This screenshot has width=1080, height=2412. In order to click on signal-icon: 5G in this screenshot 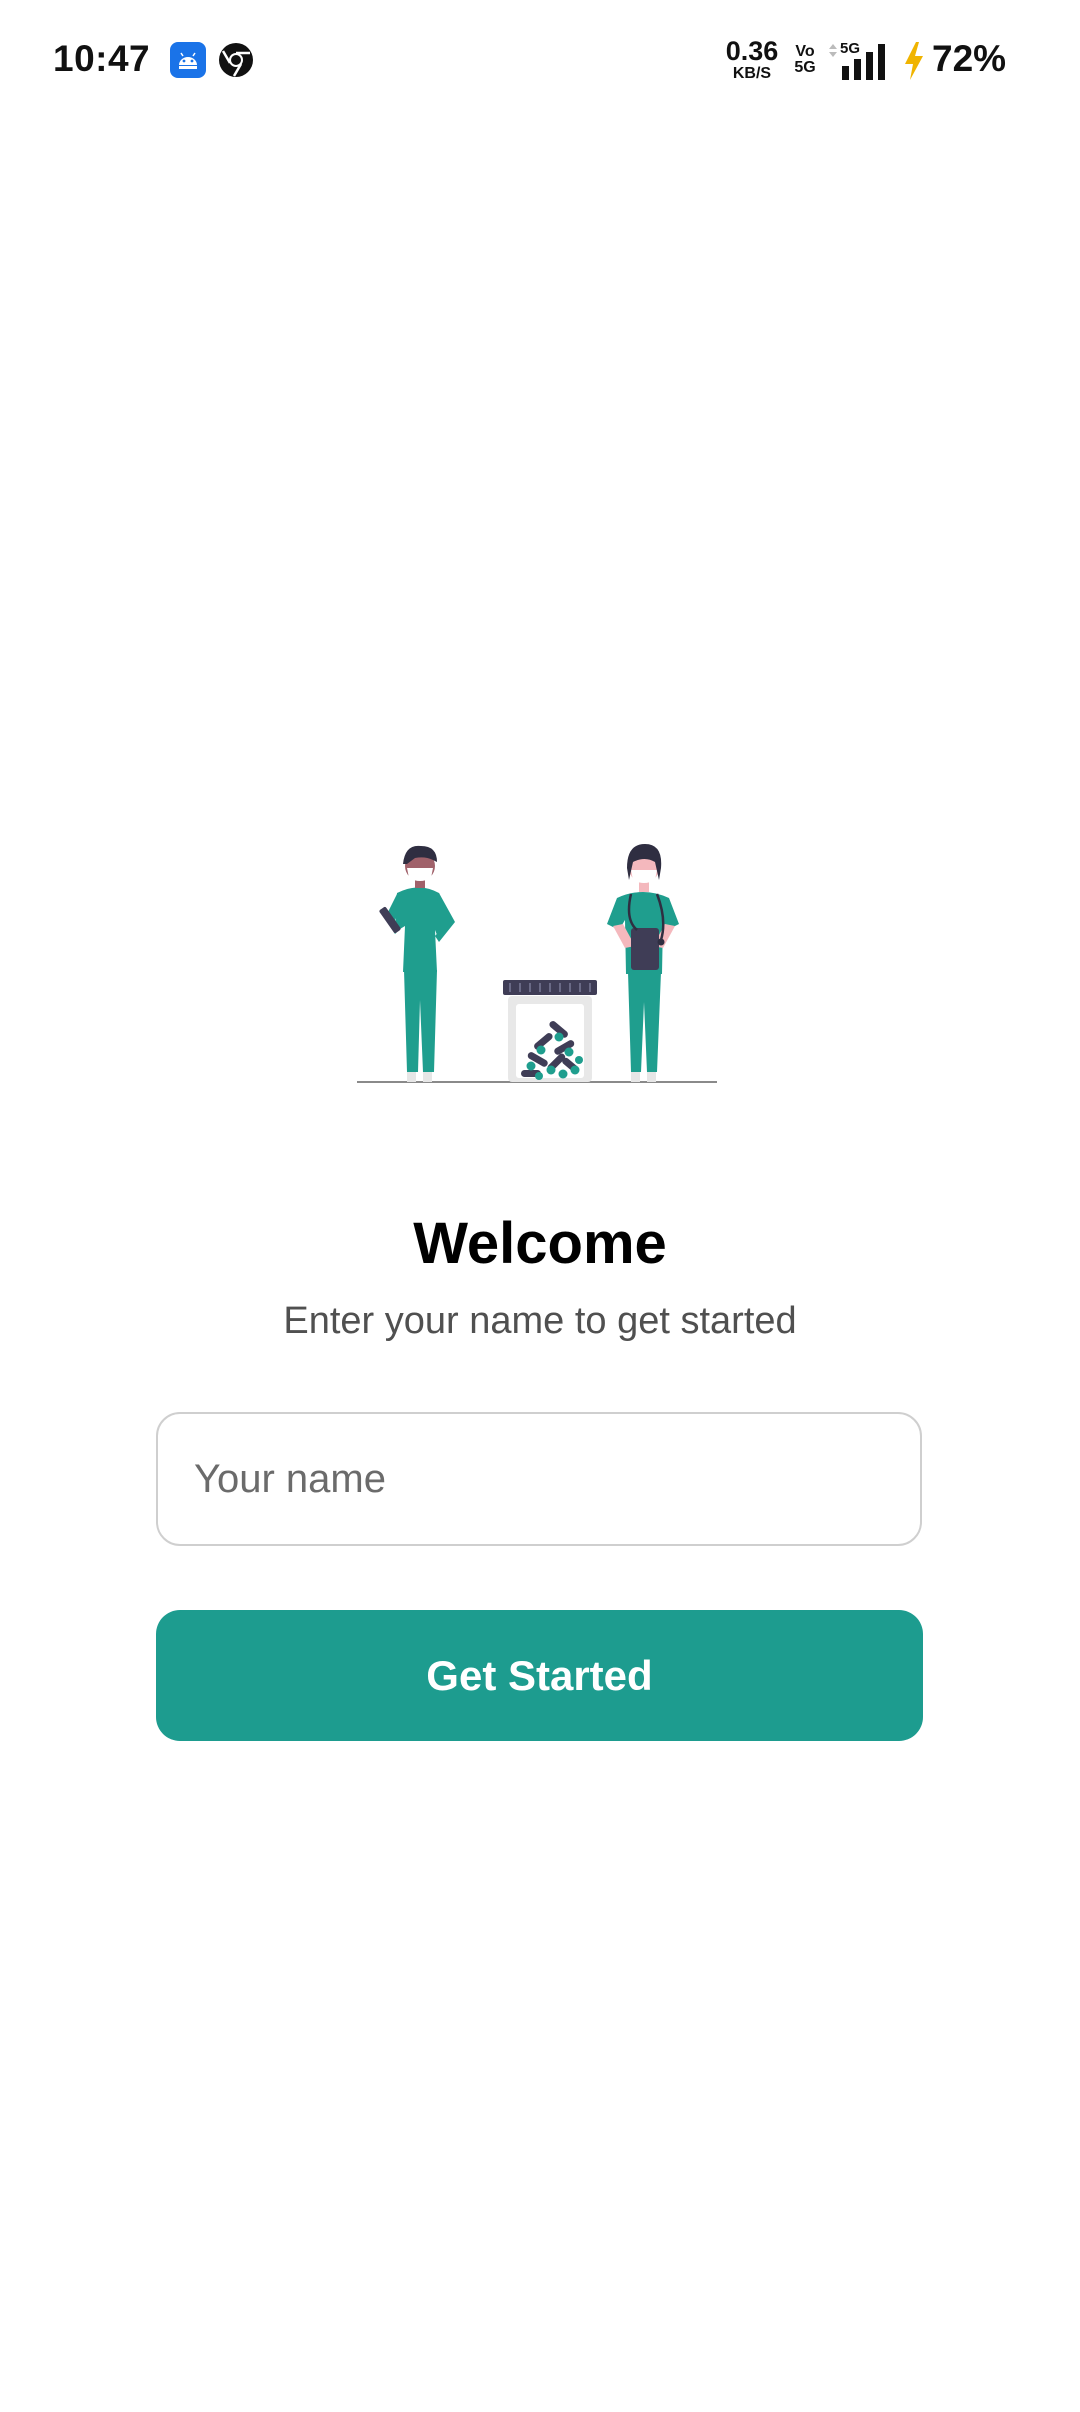, I will do `click(861, 61)`.